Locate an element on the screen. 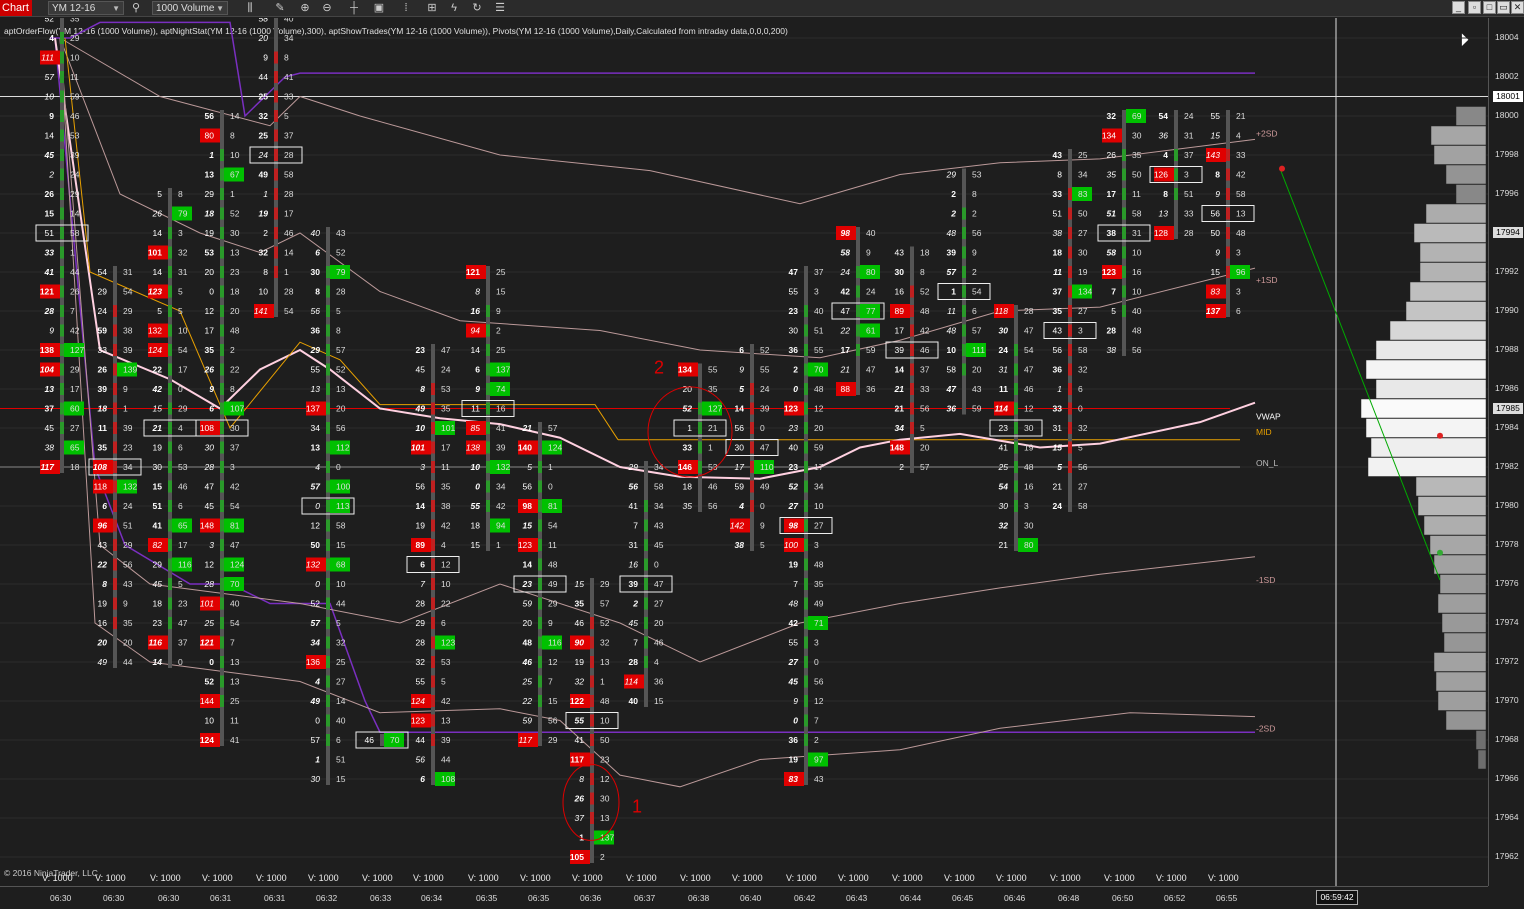 This screenshot has width=1524, height=909. bid-volume: 32 is located at coordinates (421, 662).